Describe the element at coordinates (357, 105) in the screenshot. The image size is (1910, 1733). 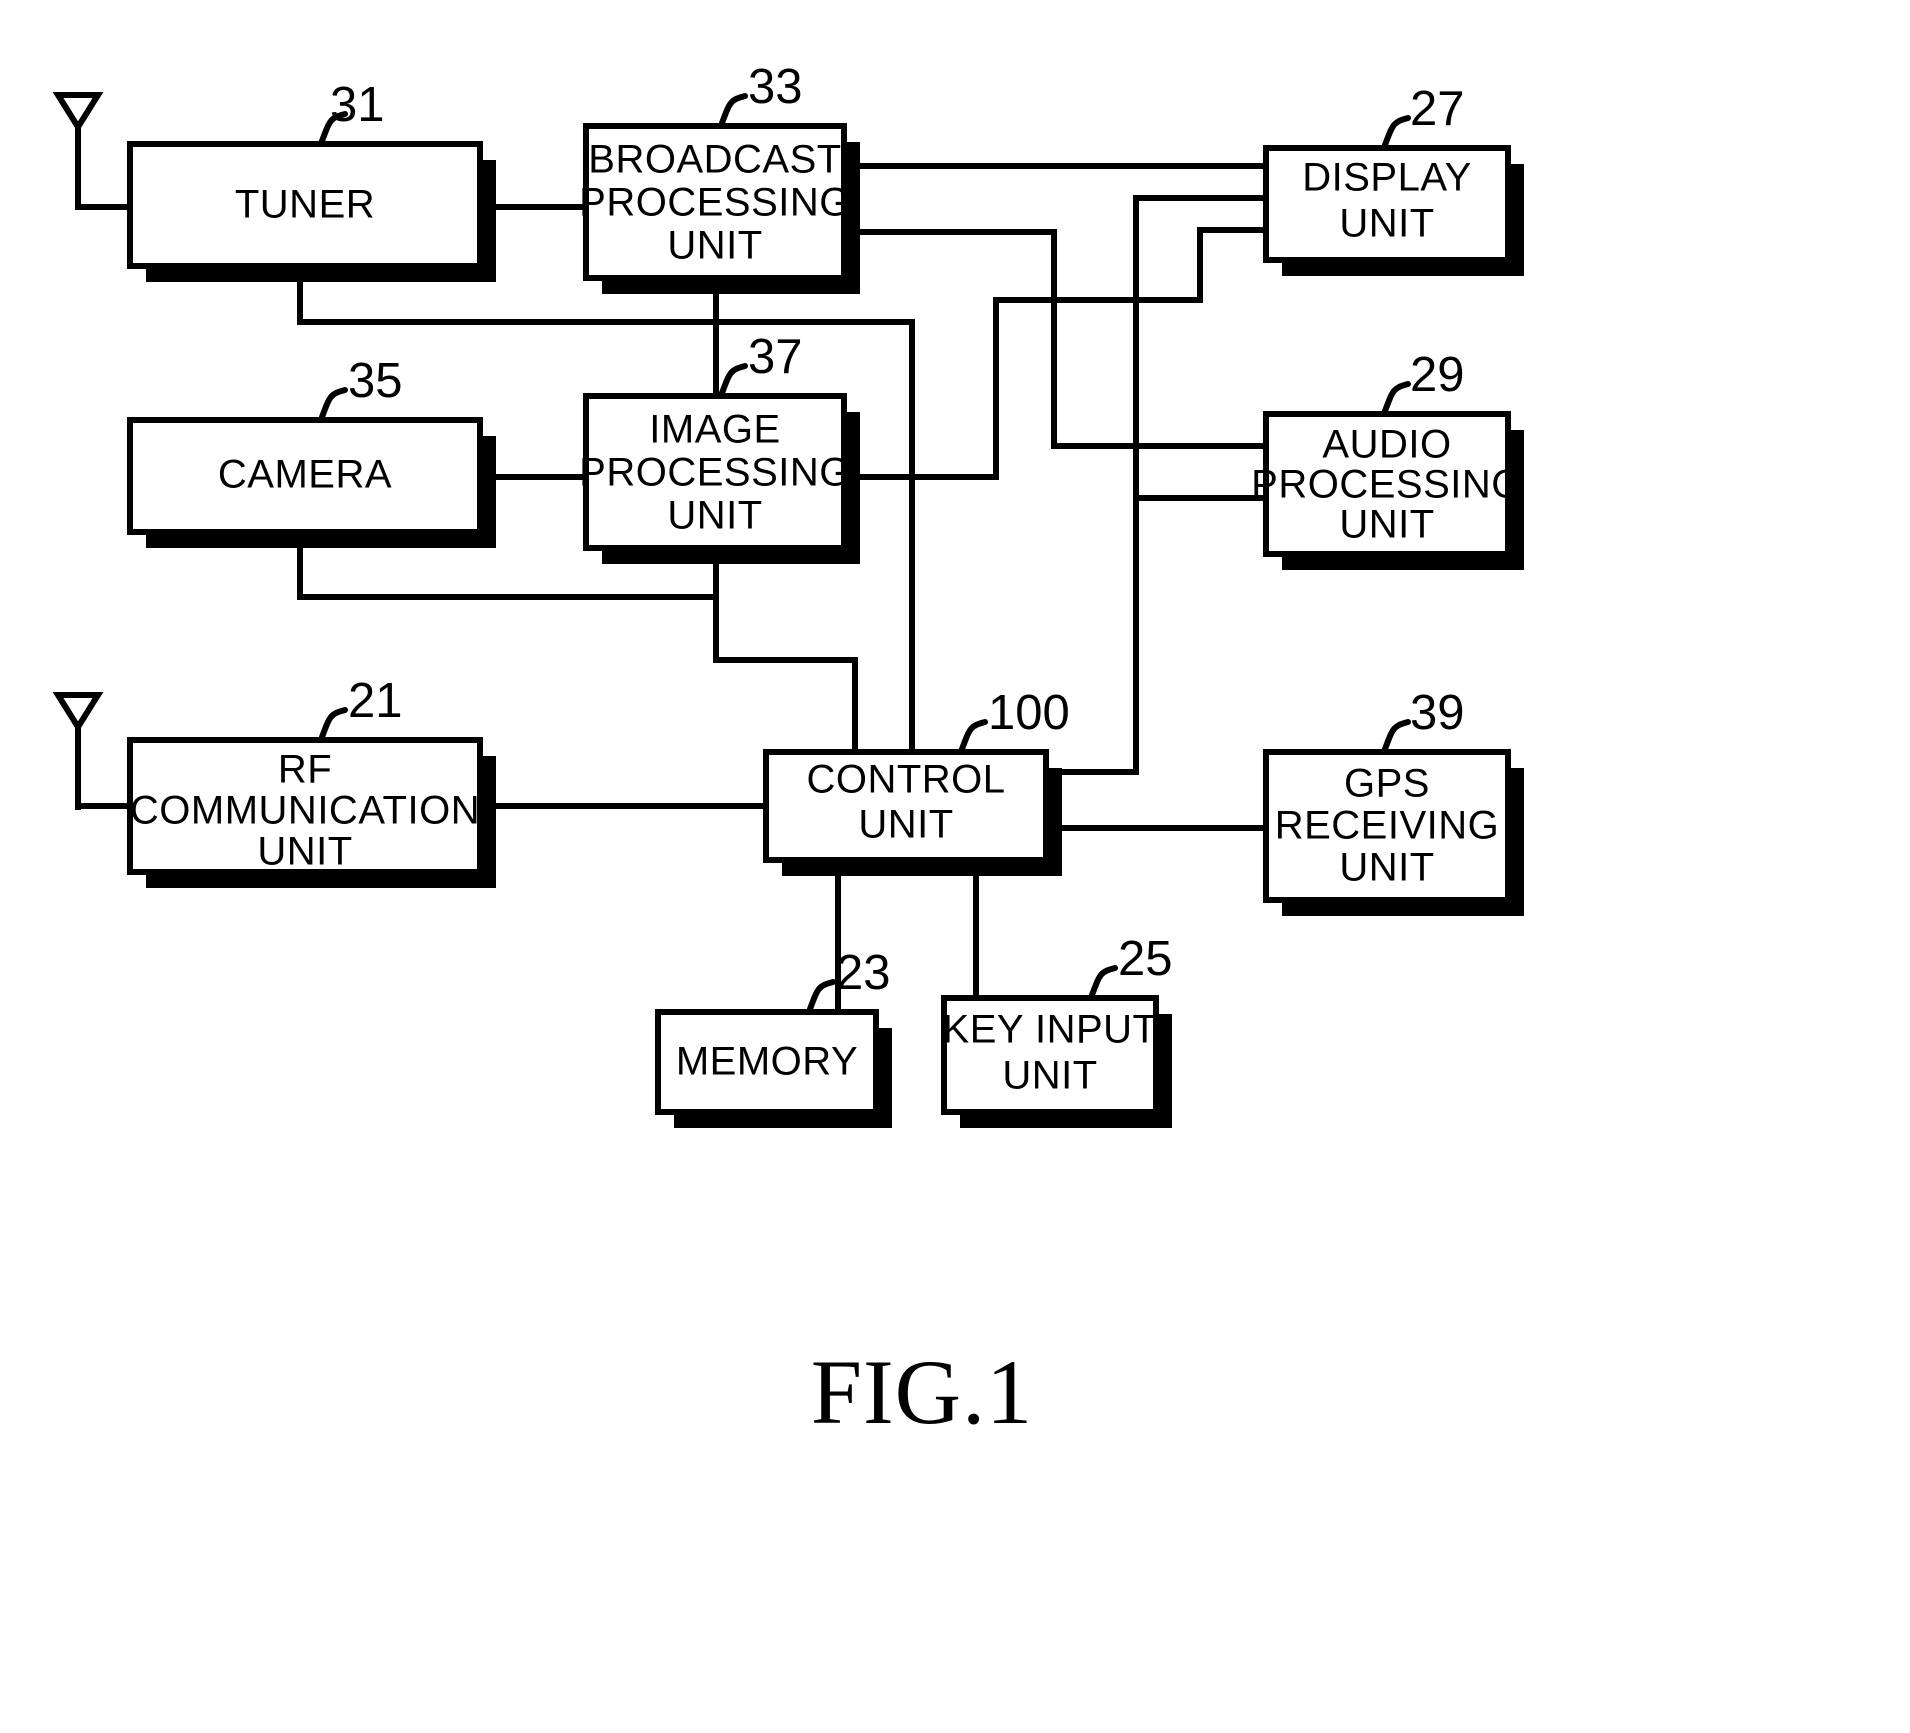
I see `tuner-ref-number: 31` at that location.